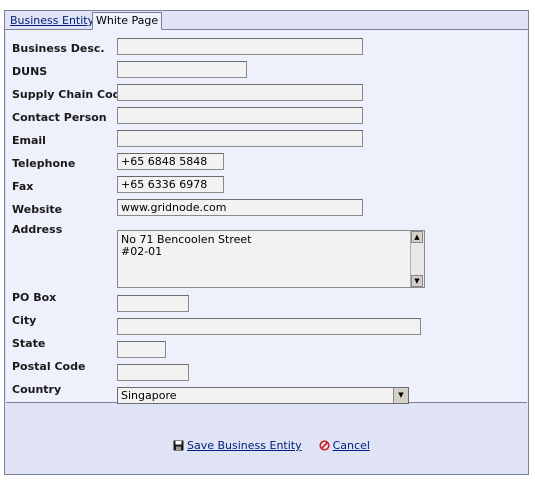 The height and width of the screenshot is (480, 535). Describe the element at coordinates (170, 184) in the screenshot. I see `fax-field: +65 6336 6978` at that location.